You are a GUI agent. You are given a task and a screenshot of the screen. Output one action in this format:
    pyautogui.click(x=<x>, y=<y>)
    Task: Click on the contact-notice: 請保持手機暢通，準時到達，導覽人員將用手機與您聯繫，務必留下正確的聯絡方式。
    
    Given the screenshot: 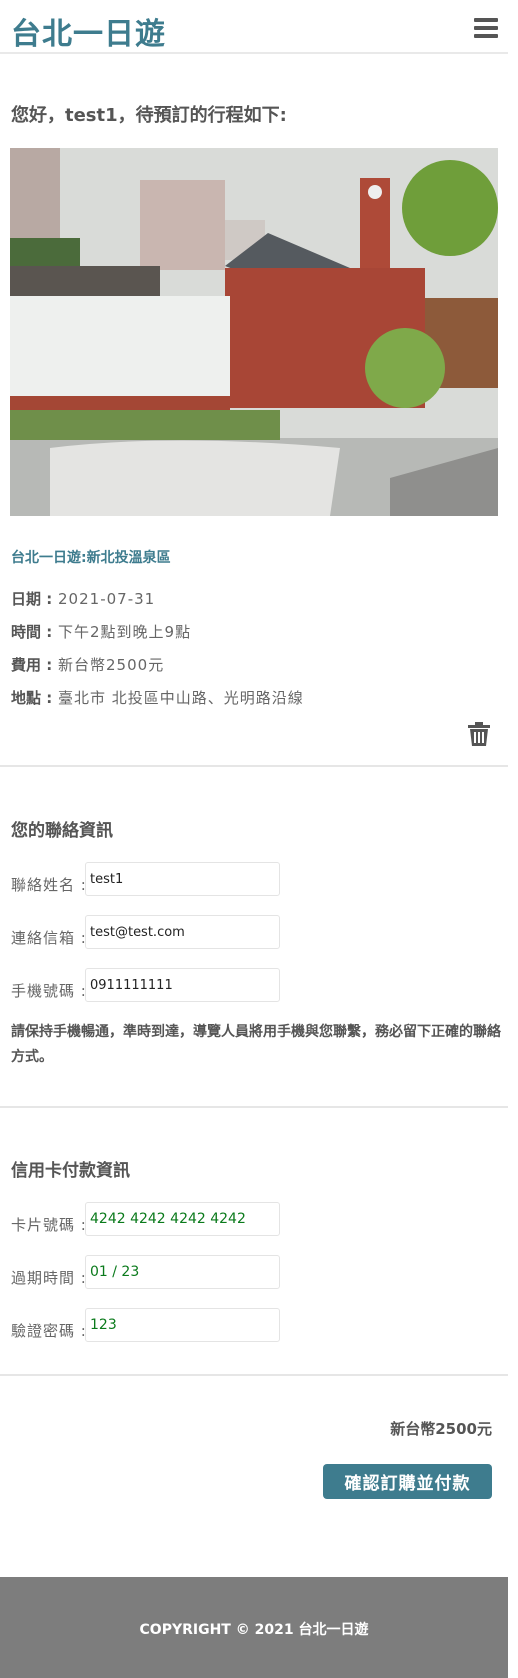 What is the action you would take?
    pyautogui.click(x=256, y=1044)
    